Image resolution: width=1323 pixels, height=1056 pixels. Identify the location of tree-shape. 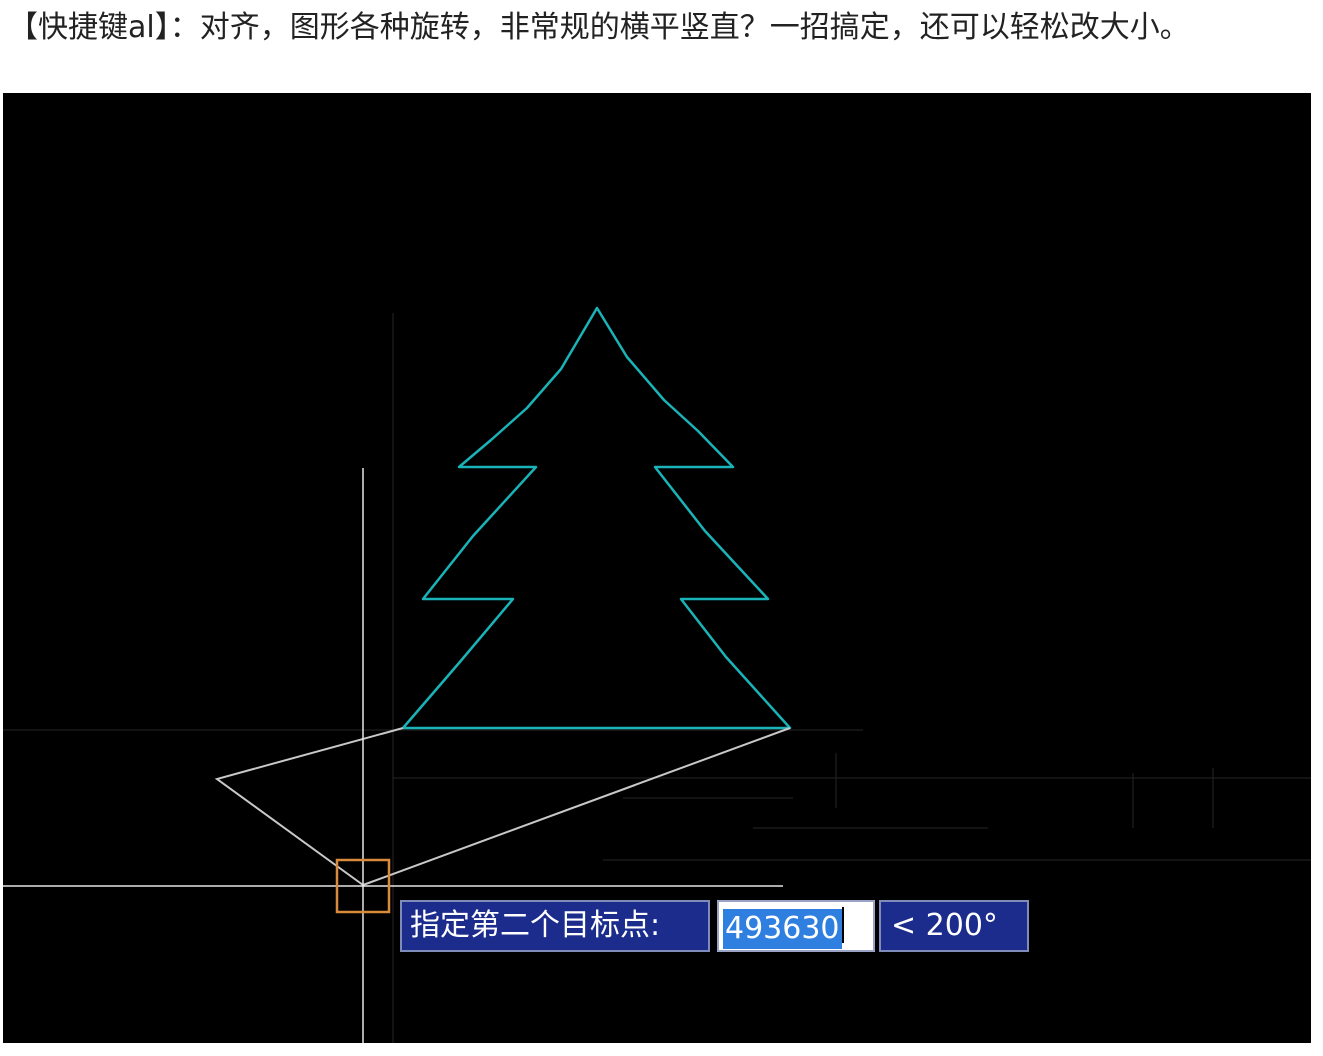
(597, 518).